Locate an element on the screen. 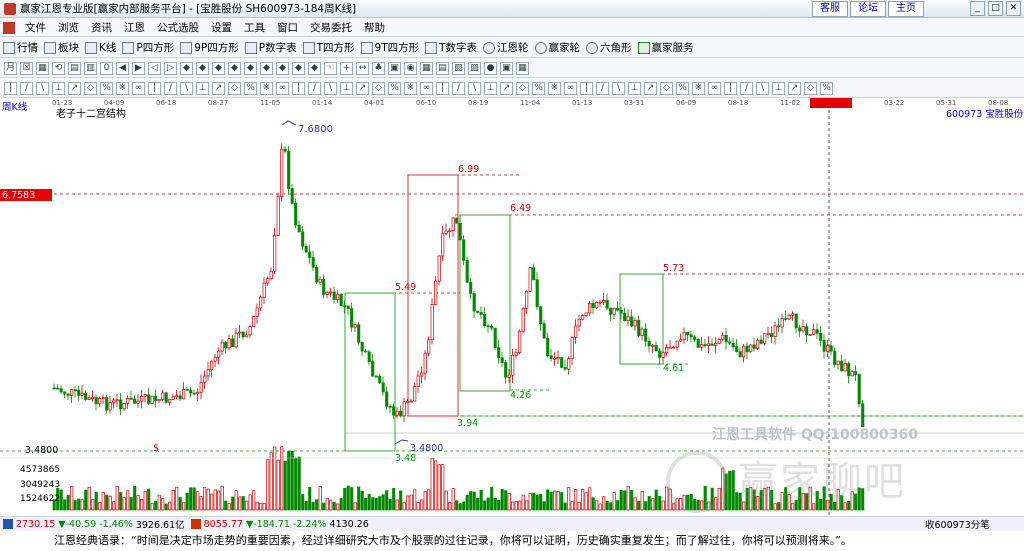  tool-t-square: T四方形 is located at coordinates (328, 47).